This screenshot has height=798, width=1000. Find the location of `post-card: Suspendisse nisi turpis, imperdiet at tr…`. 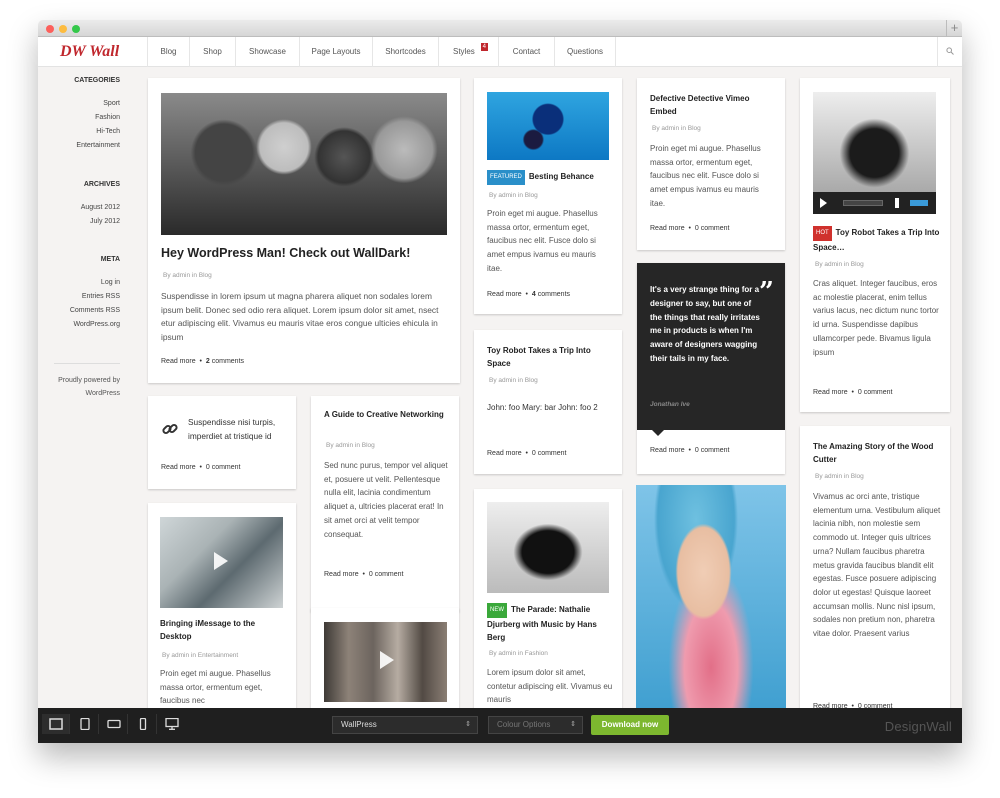

post-card: Suspendisse nisi turpis, imperdiet at tr… is located at coordinates (222, 442).